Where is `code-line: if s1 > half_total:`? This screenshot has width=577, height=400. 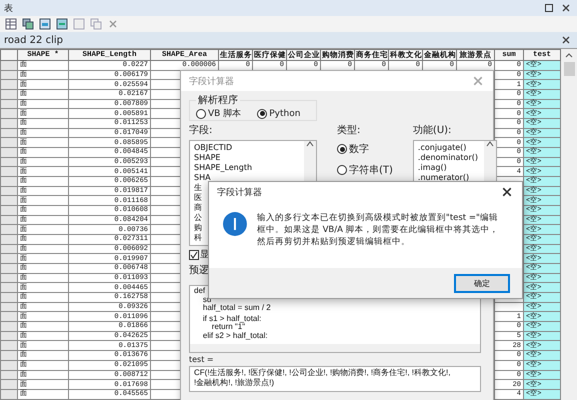 code-line: if s1 > half_total: is located at coordinates (232, 318).